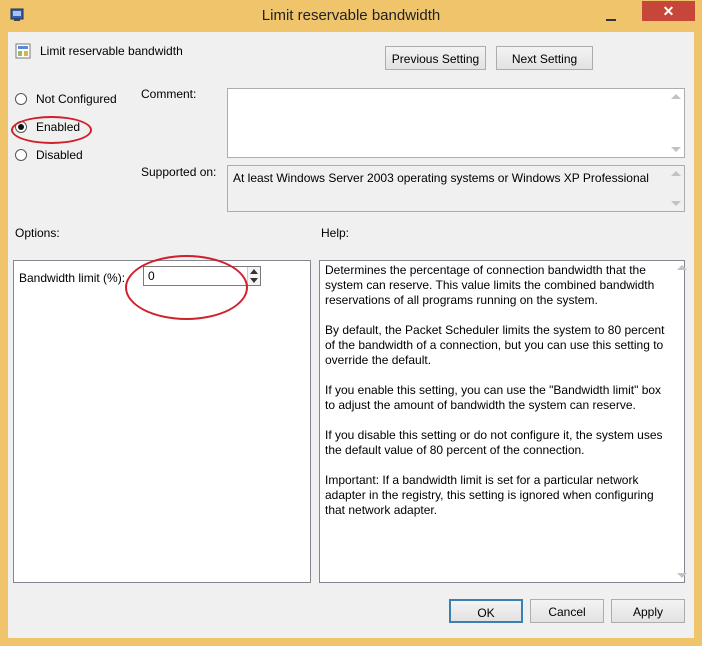 Image resolution: width=702 pixels, height=646 pixels. Describe the element at coordinates (648, 611) in the screenshot. I see `apply-button: Apply` at that location.